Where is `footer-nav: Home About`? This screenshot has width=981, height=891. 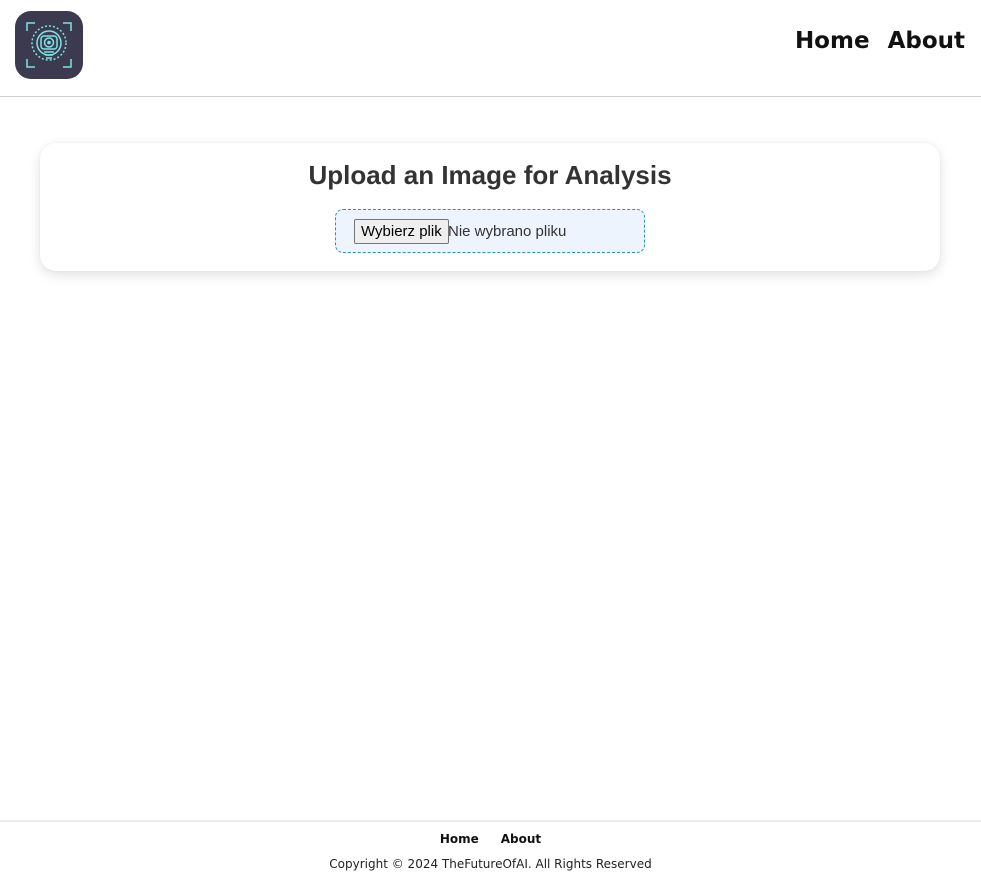
footer-nav: Home About is located at coordinates (490, 839).